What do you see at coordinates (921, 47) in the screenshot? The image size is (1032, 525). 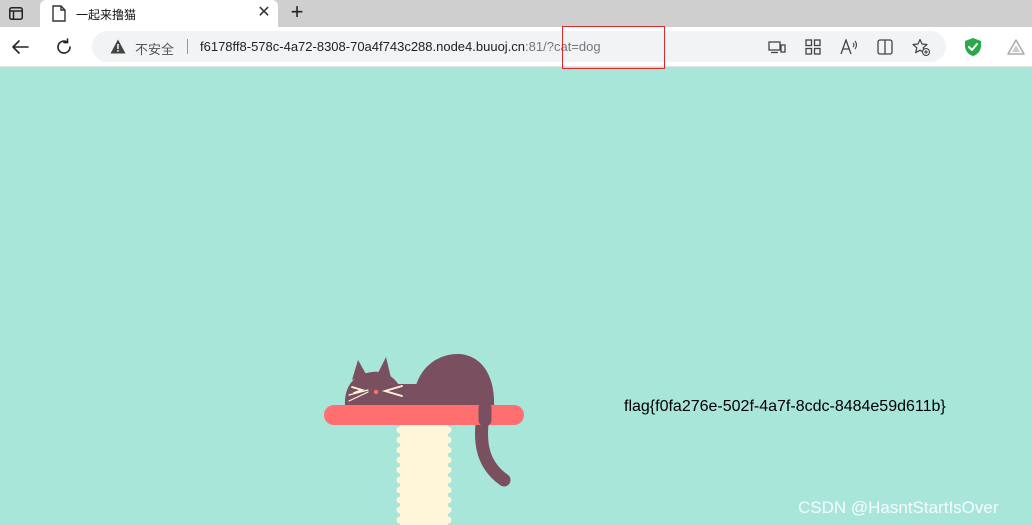 I see `add-favorite-icon` at bounding box center [921, 47].